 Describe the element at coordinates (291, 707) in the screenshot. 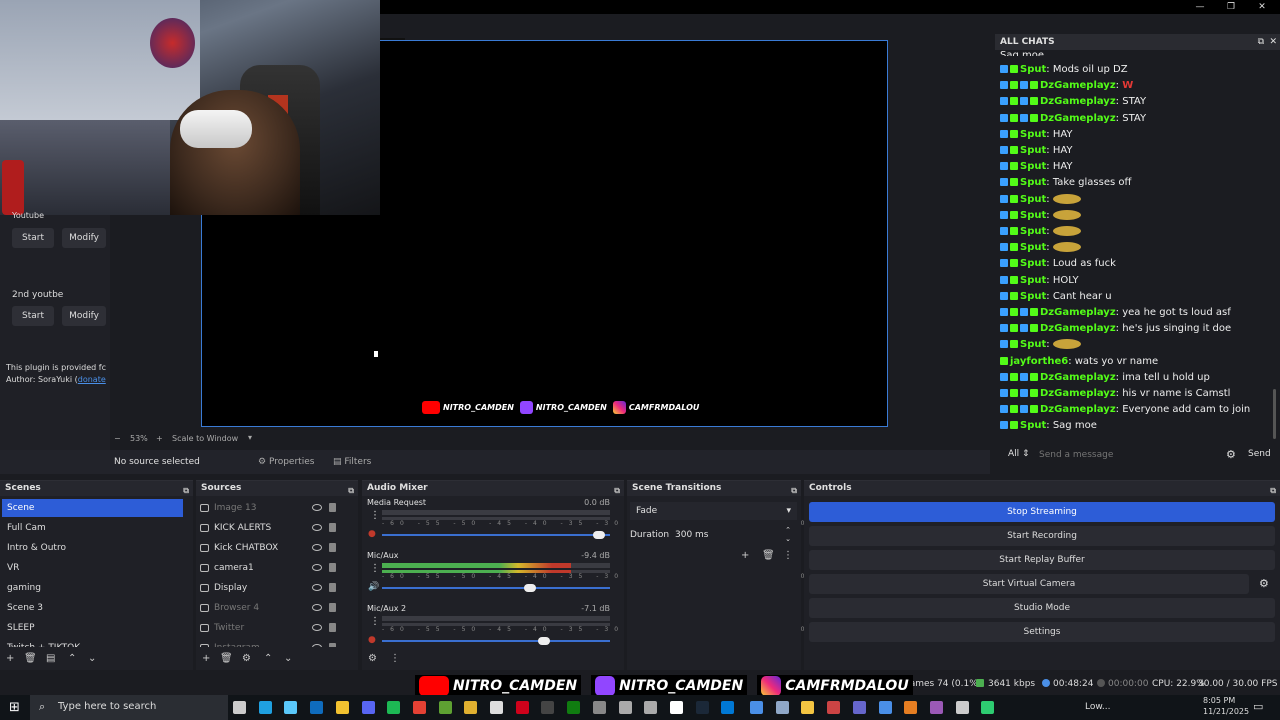

I see `store-icon` at that location.